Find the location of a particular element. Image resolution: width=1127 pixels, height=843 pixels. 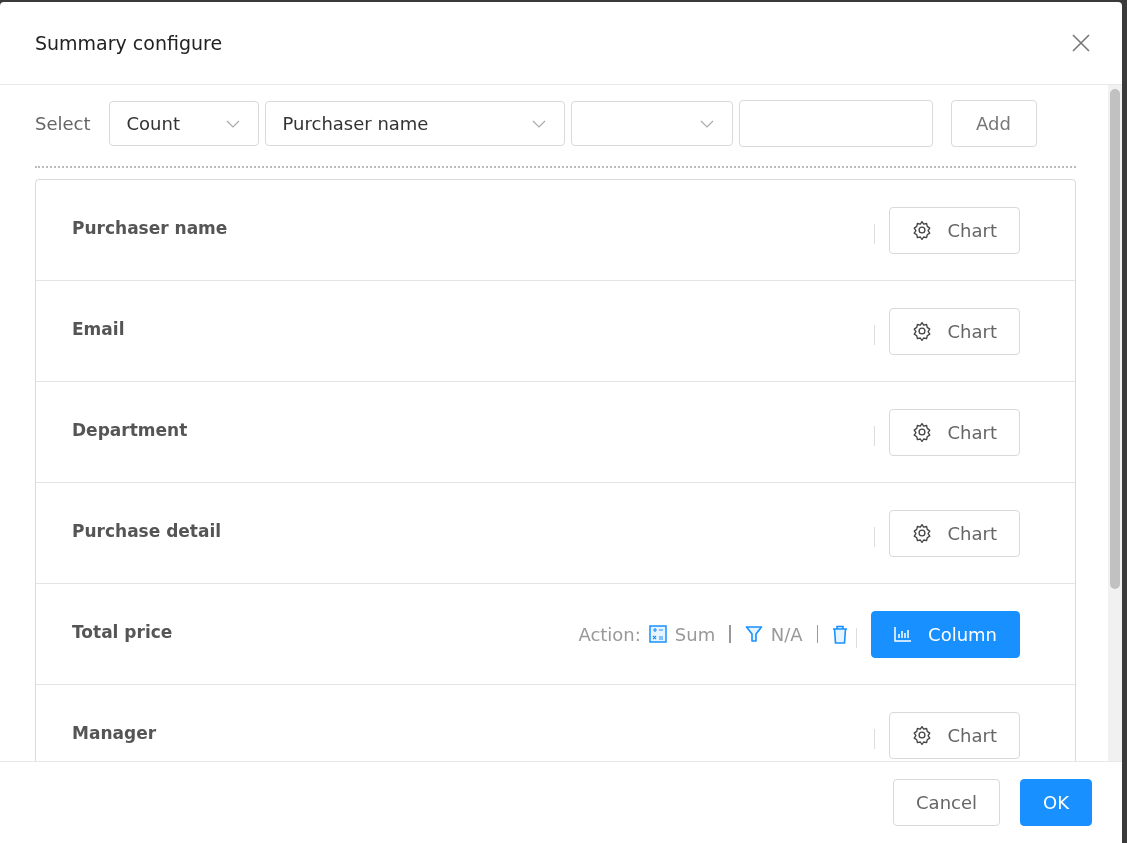

scrollbar is located at coordinates (1115, 423).